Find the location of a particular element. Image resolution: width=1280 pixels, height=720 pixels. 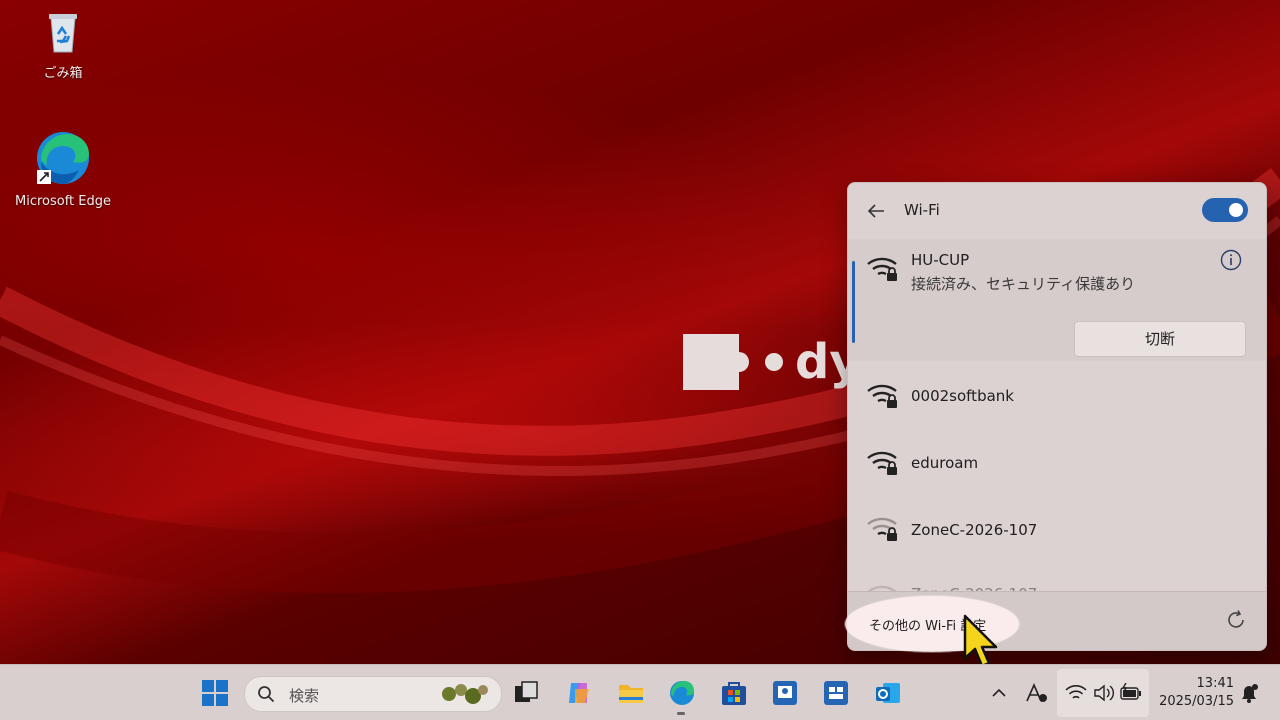

app2-icon is located at coordinates (836, 693).